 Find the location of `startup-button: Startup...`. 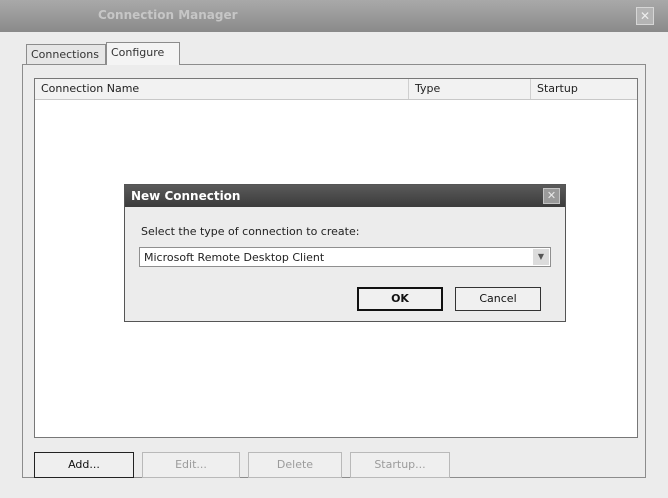

startup-button: Startup... is located at coordinates (400, 465).